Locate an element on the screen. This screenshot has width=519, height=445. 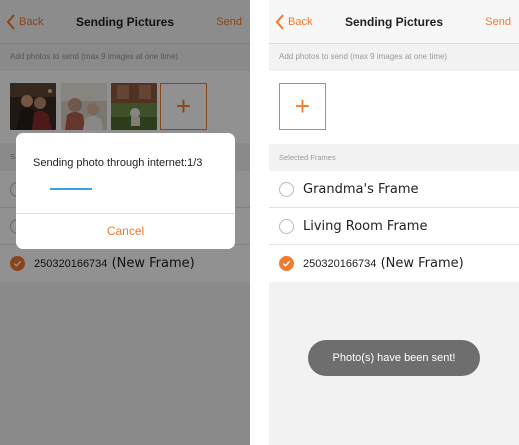
sent-toast: Photo(s) have been sent! is located at coordinates (394, 358).